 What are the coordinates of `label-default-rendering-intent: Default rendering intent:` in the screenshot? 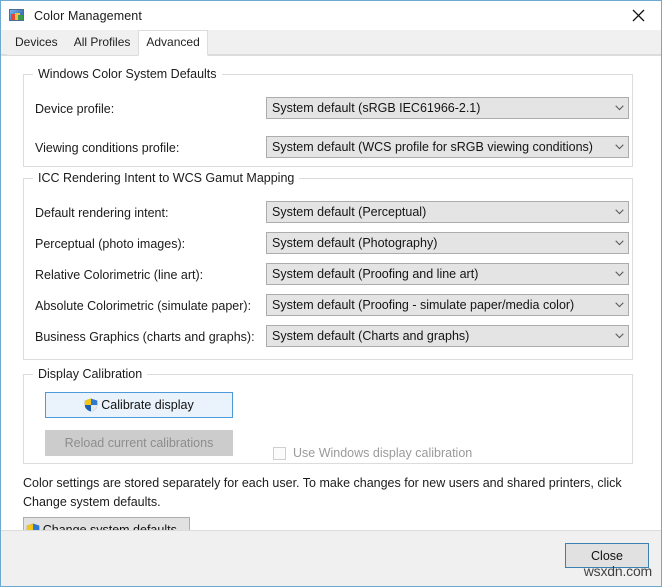 It's located at (102, 213).